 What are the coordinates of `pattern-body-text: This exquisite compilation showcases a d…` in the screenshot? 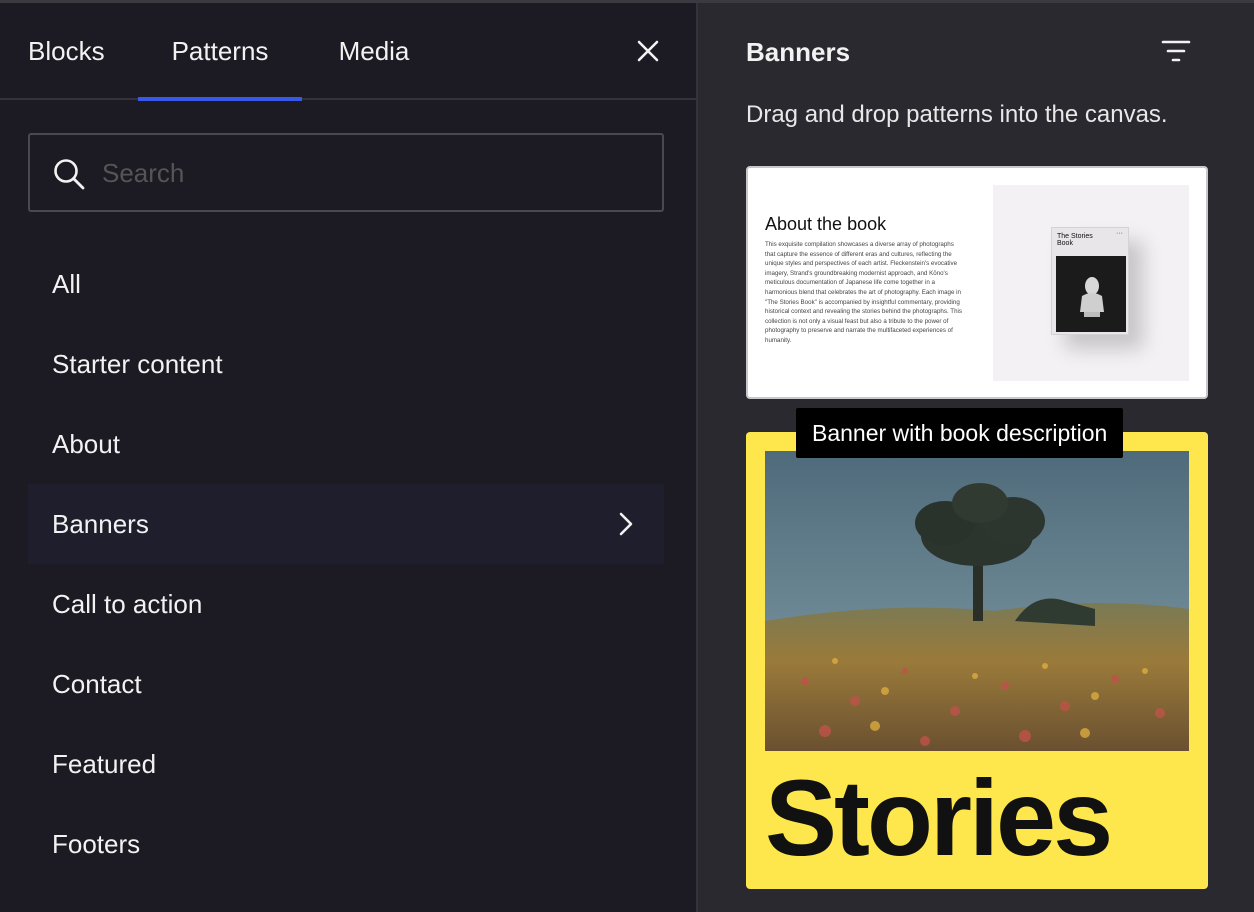 It's located at (863, 292).